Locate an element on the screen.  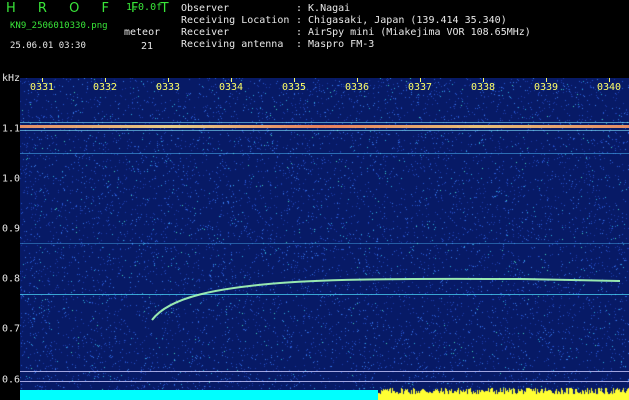
y-tick-label: 1.1 is located at coordinates (11, 129).